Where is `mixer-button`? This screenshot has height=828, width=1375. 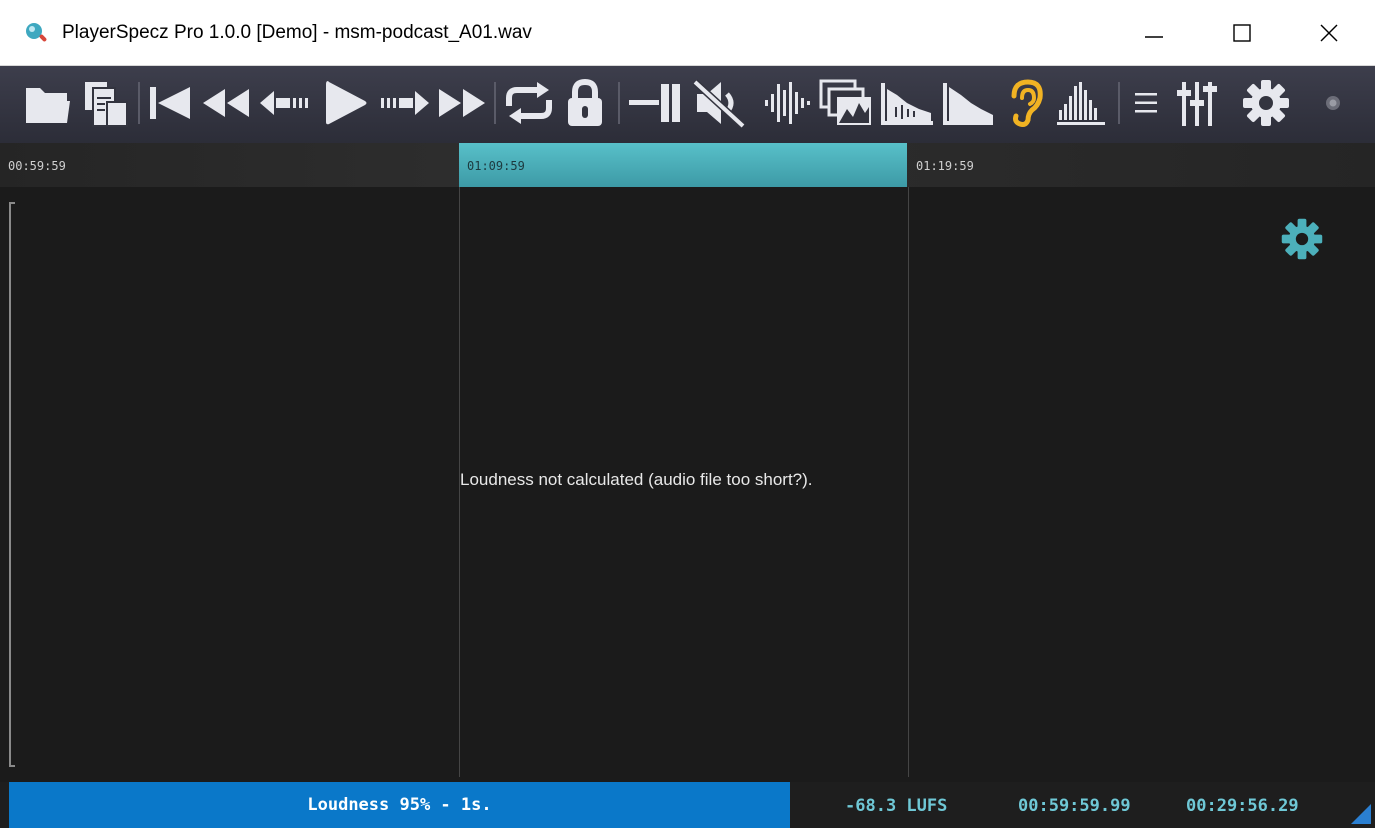 mixer-button is located at coordinates (1197, 103).